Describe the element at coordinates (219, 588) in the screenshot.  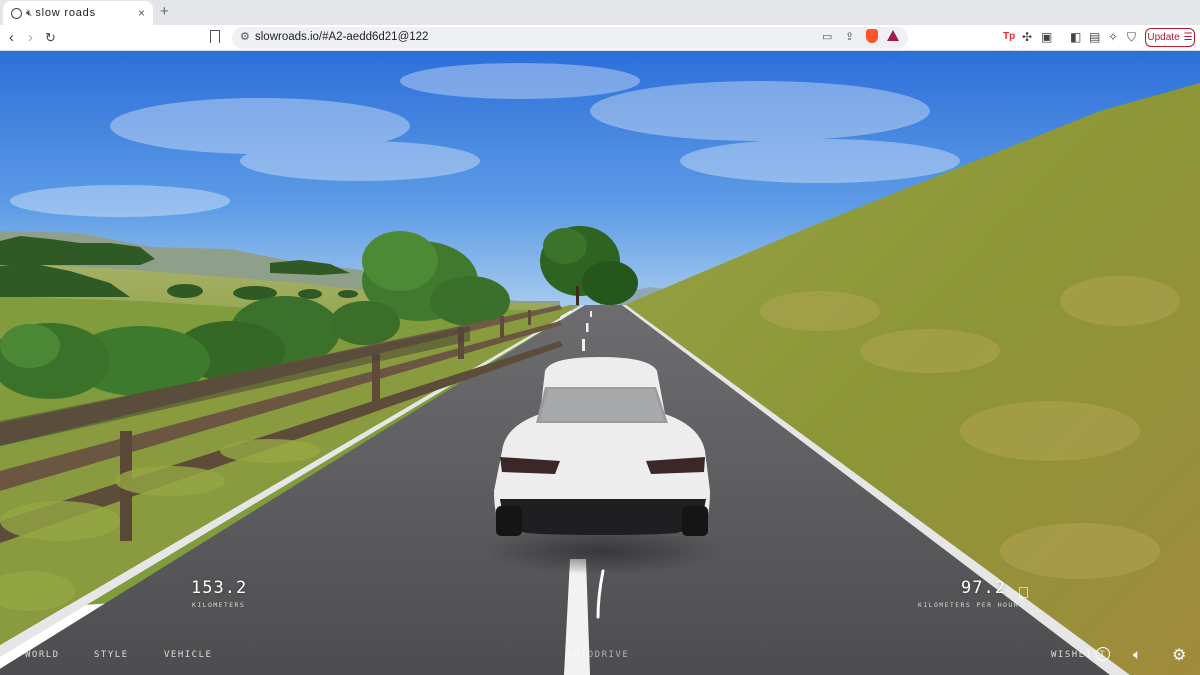
I see `distance-value: 153.2` at that location.